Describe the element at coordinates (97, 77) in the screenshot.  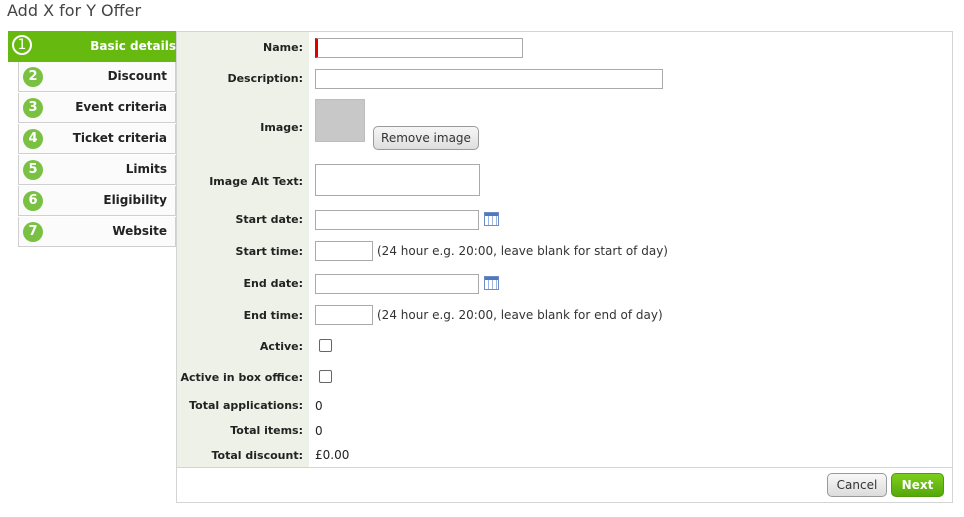
I see `step-discount: 2 Discount` at that location.